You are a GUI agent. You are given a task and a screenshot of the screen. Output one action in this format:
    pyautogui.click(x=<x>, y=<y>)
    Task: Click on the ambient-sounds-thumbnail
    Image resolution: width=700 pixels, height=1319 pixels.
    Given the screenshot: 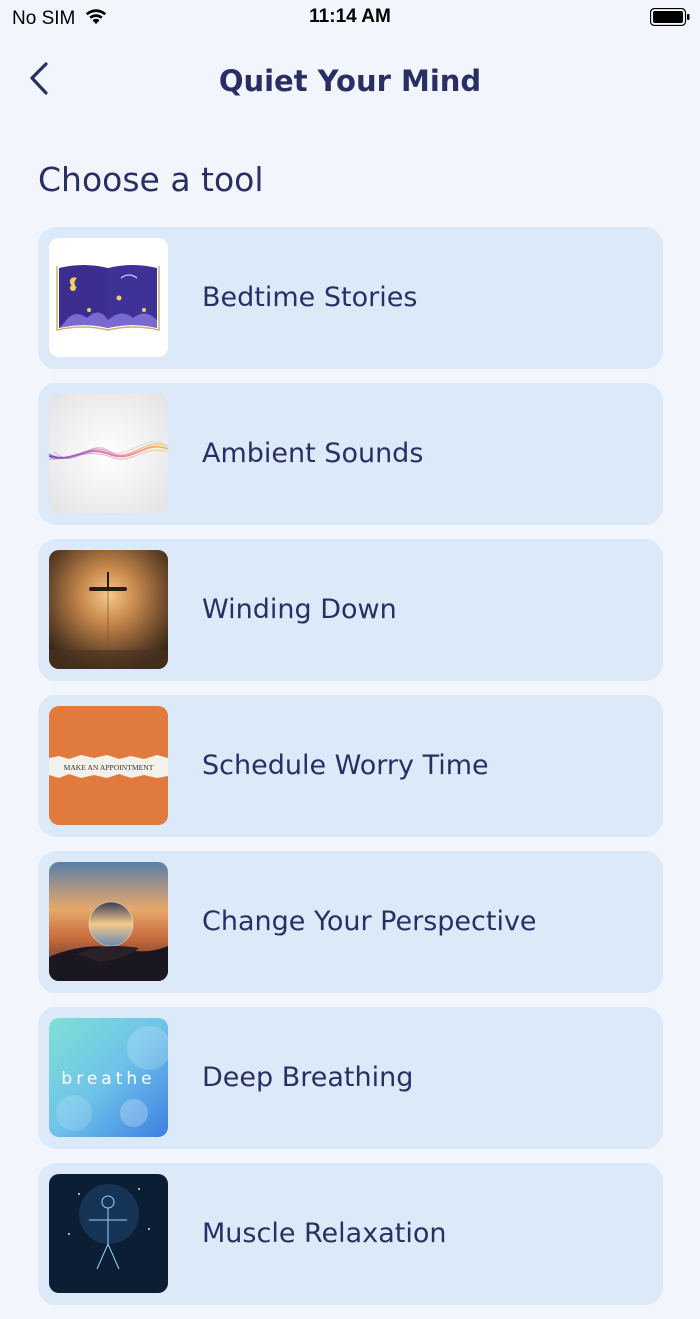 What is the action you would take?
    pyautogui.click(x=108, y=453)
    